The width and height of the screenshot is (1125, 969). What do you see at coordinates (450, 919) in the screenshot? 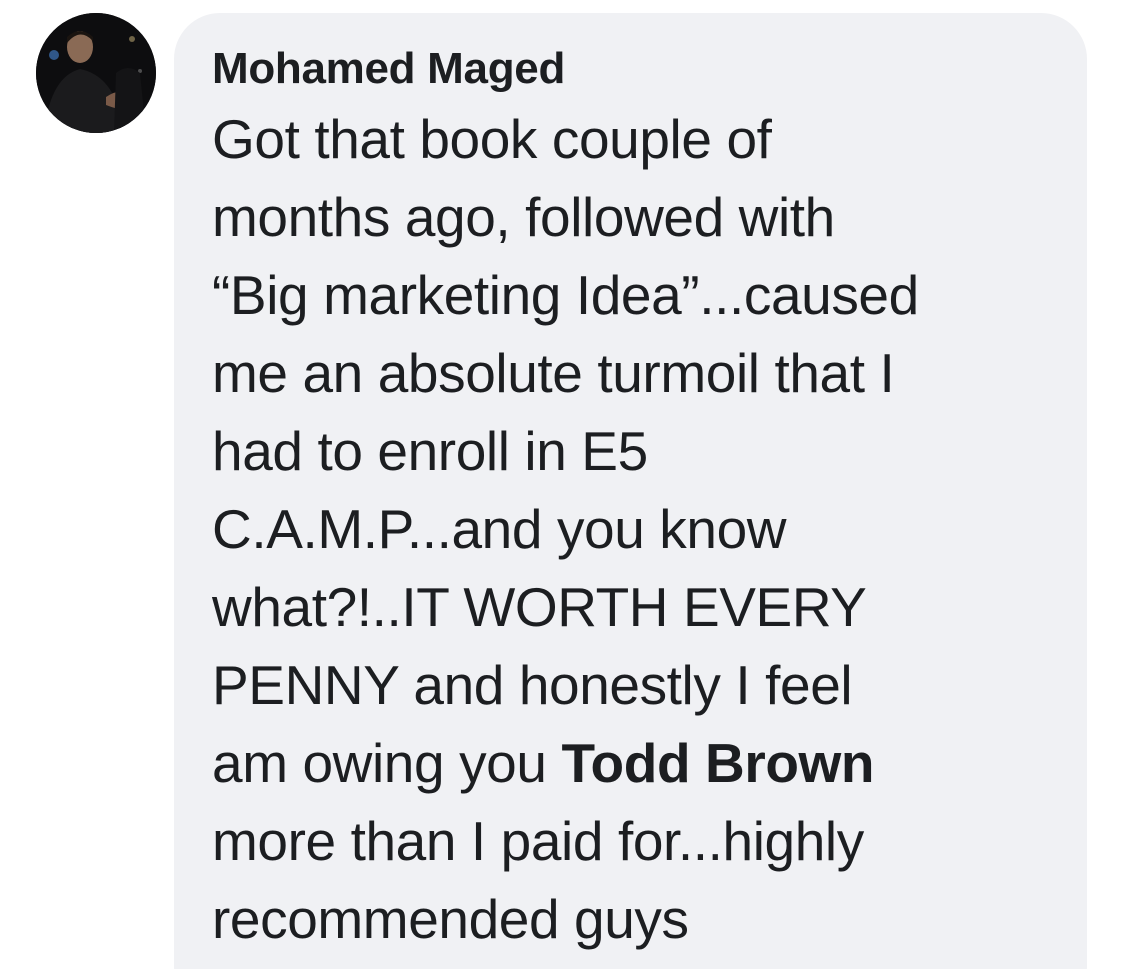
I see `comment-line: recommended guys` at bounding box center [450, 919].